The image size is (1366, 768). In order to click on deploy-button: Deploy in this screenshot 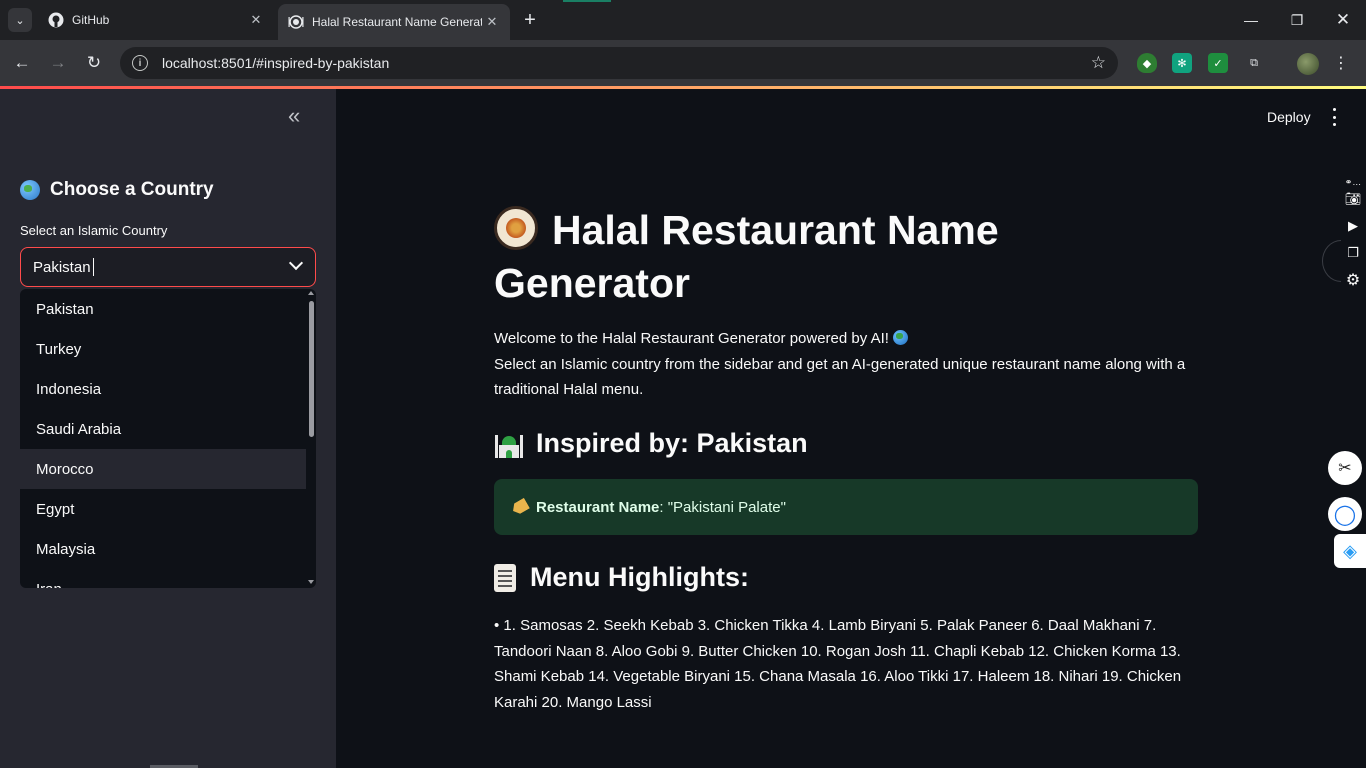, I will do `click(1289, 117)`.